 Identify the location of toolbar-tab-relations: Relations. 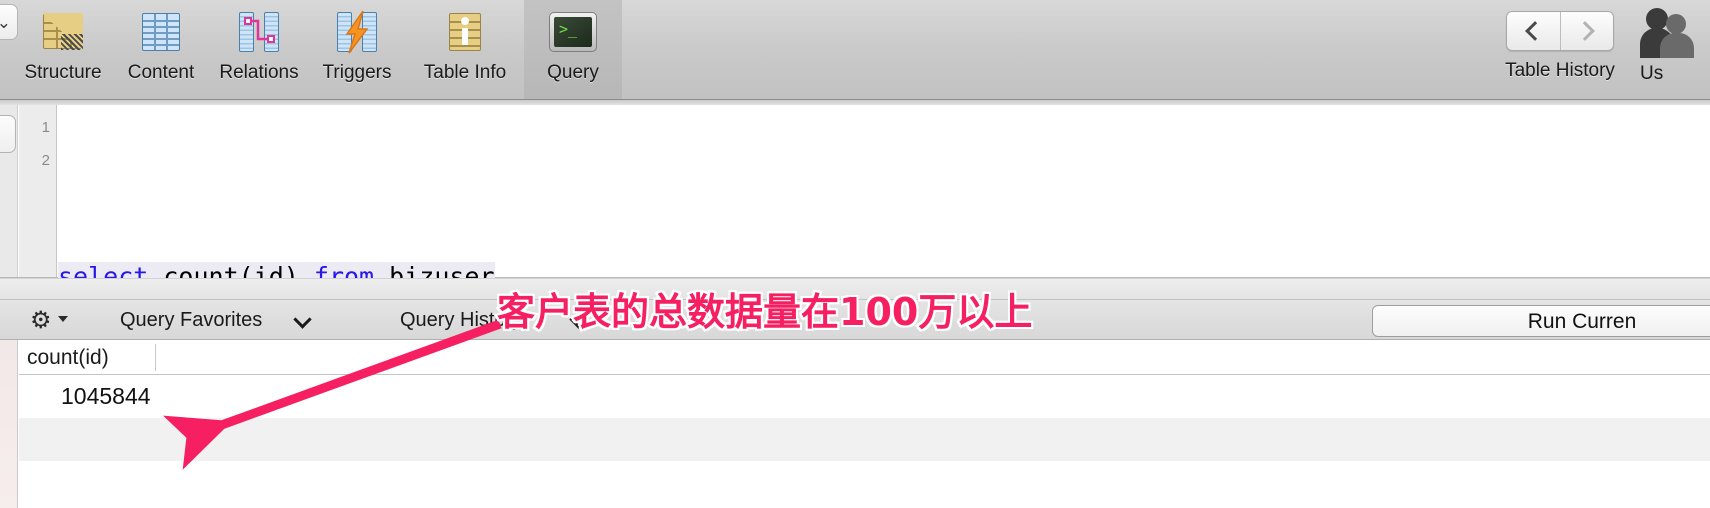
(259, 49).